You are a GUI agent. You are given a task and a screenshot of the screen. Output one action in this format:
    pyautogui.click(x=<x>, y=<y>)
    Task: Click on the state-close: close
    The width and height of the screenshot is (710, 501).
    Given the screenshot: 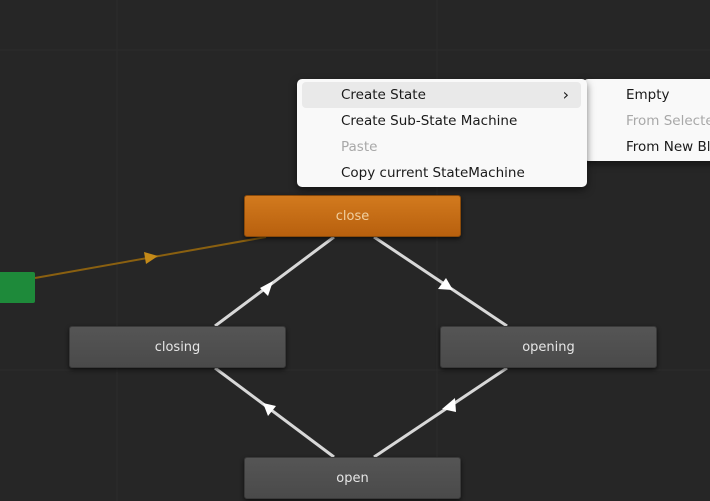 What is the action you would take?
    pyautogui.click(x=352, y=216)
    